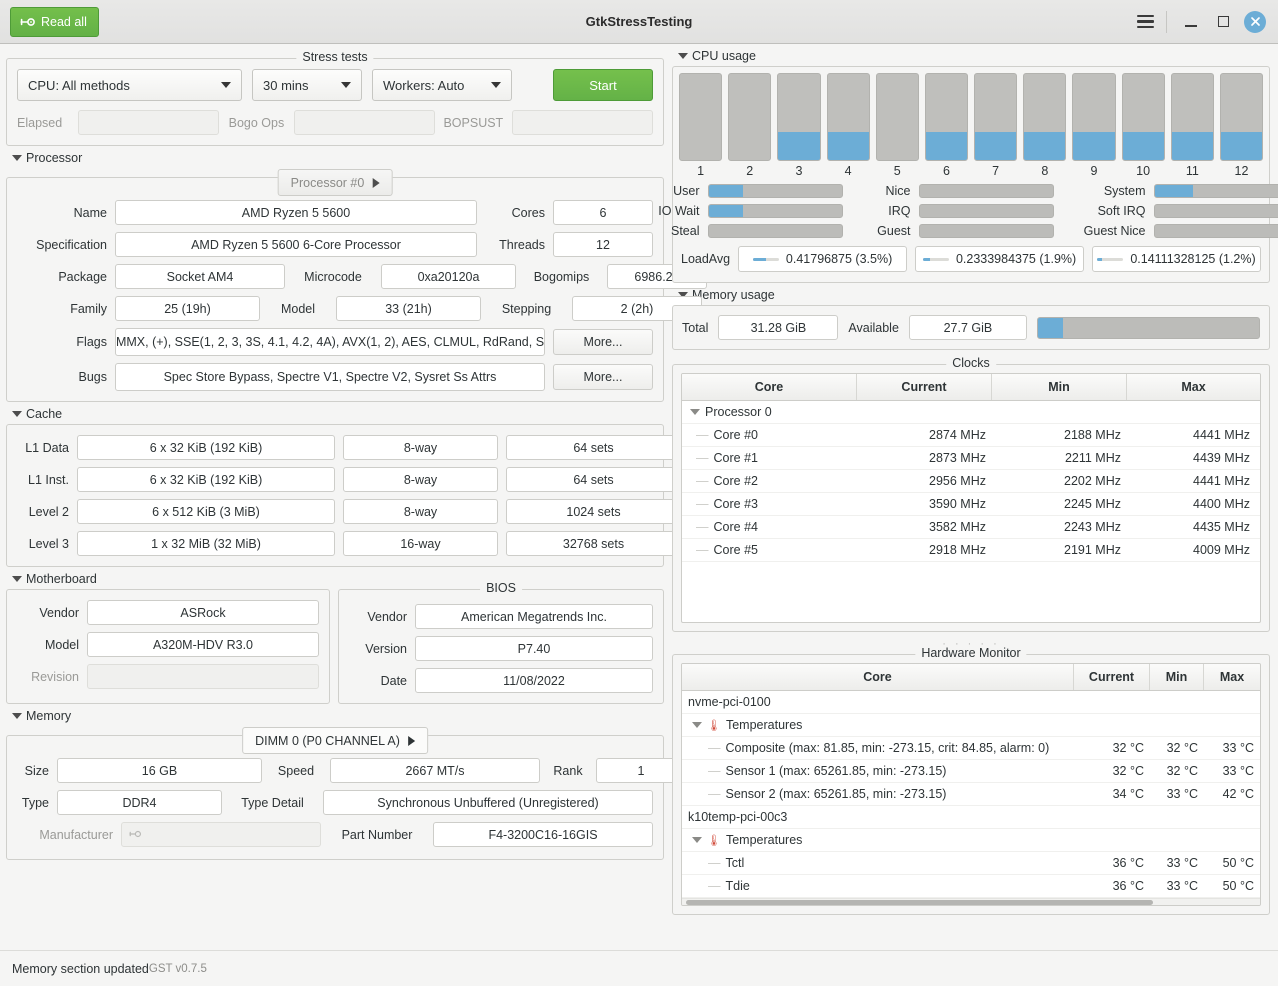  What do you see at coordinates (971, 481) in the screenshot?
I see `table-row: — Core #2 2956 MHz 2202 MHz 4441 MHz` at bounding box center [971, 481].